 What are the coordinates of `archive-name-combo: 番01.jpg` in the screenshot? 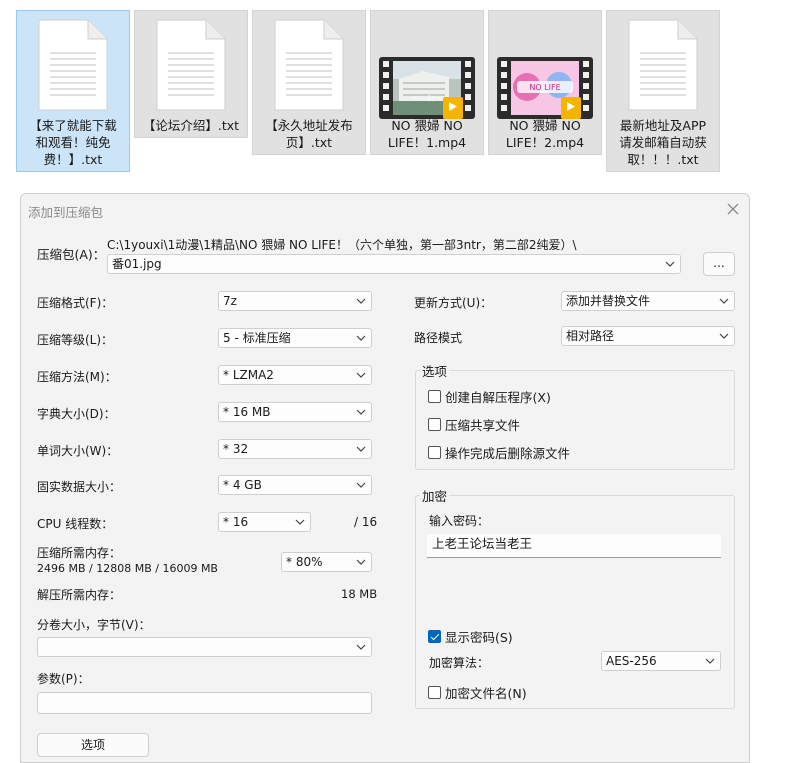 It's located at (394, 264).